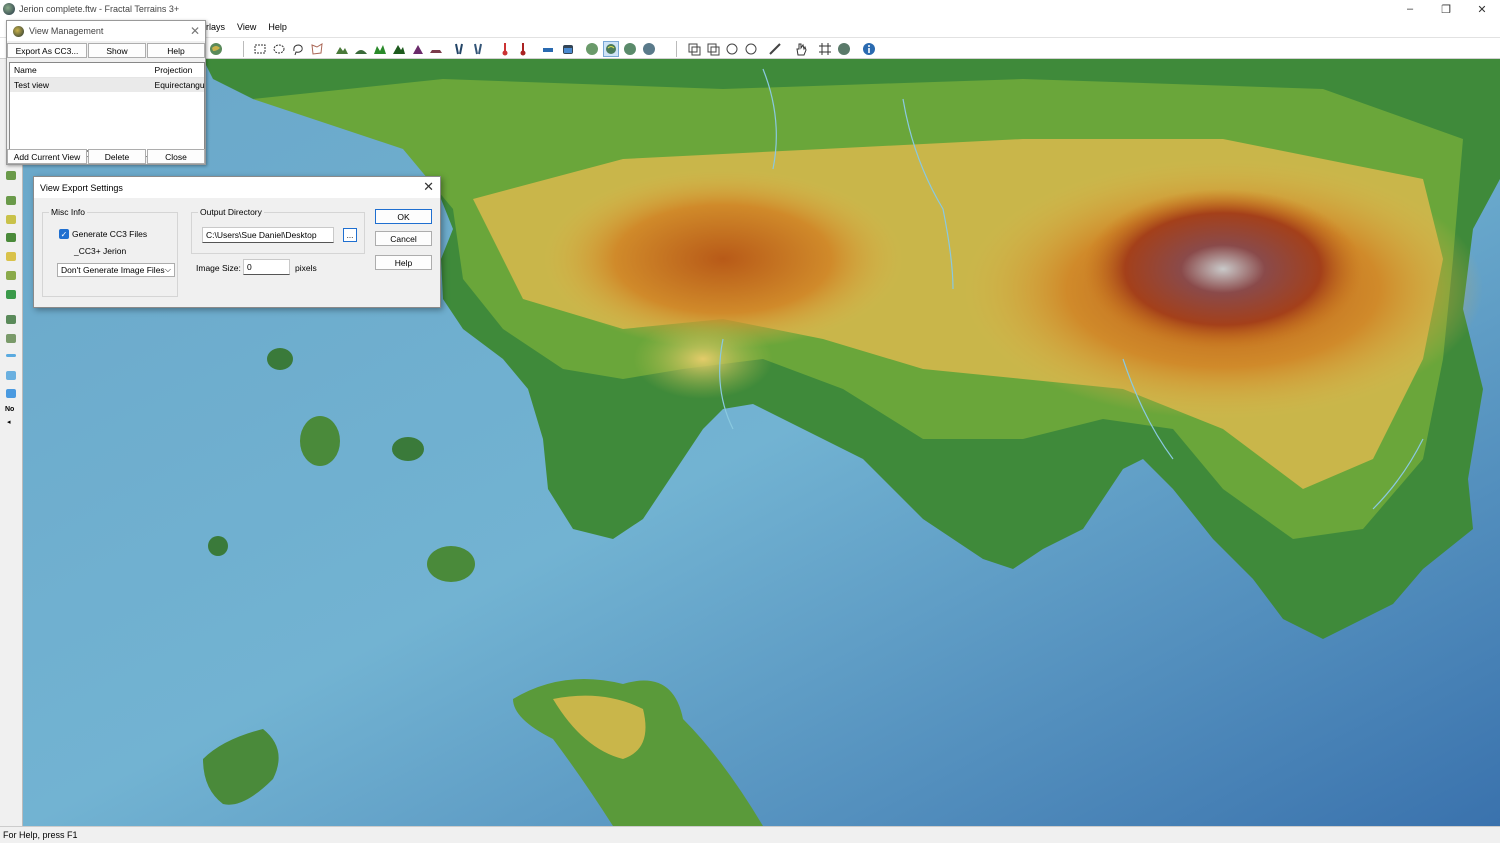  What do you see at coordinates (80, 70) in the screenshot?
I see `column-header-name: Name` at bounding box center [80, 70].